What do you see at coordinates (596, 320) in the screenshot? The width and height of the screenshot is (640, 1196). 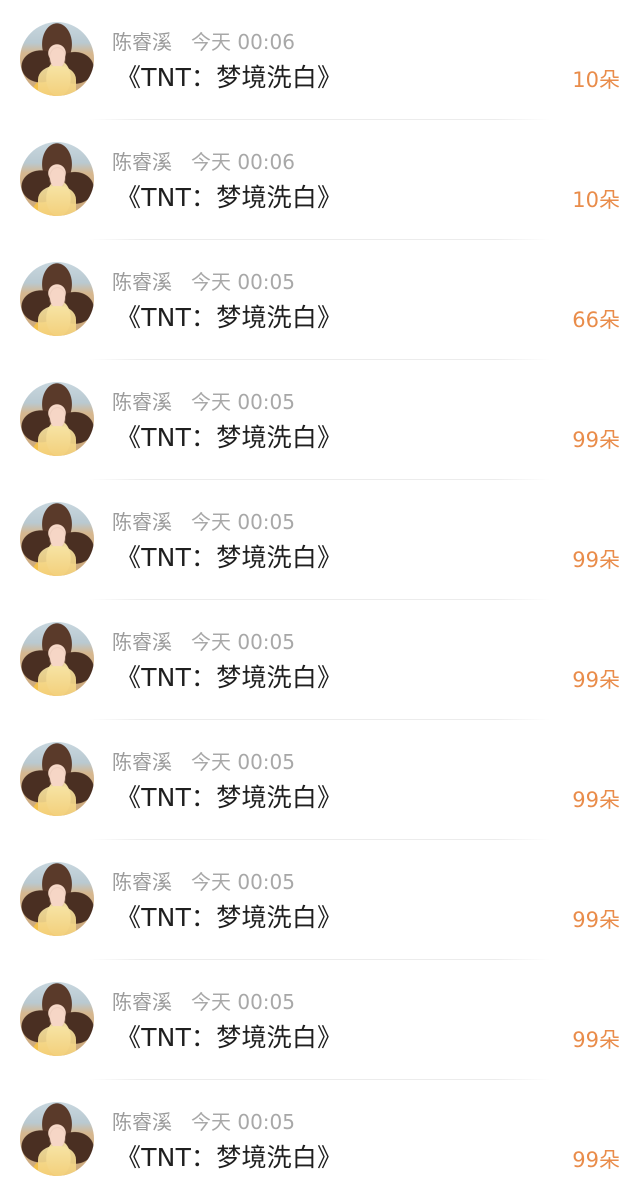 I see `flower-count: 66朵` at bounding box center [596, 320].